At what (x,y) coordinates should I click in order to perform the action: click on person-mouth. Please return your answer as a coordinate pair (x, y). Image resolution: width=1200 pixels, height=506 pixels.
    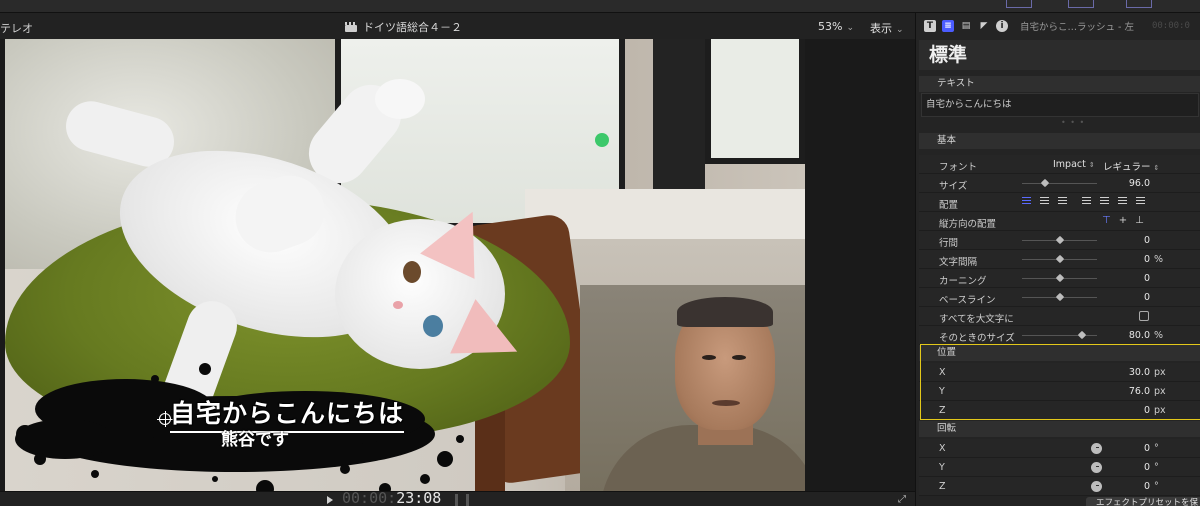
    Looking at the image, I should click on (726, 403).